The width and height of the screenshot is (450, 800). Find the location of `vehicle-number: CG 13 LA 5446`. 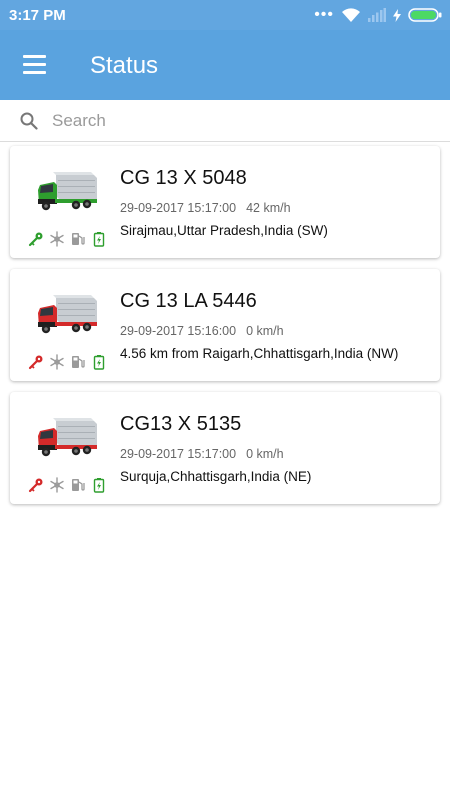

vehicle-number: CG 13 LA 5446 is located at coordinates (188, 301).